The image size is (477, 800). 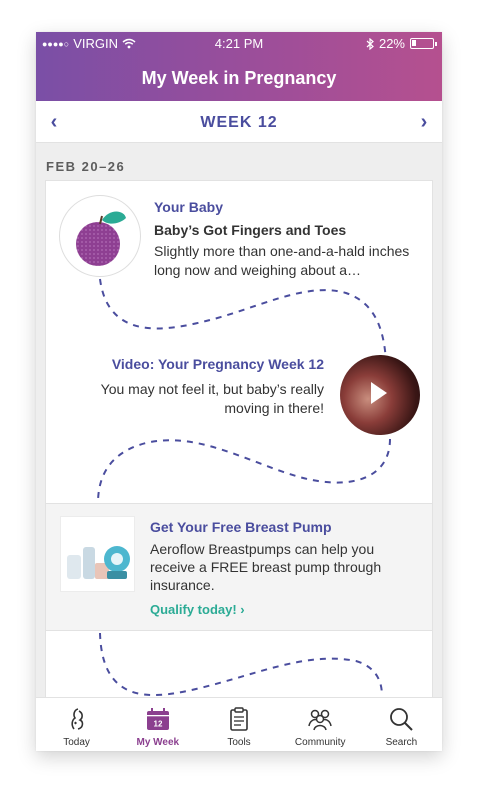 What do you see at coordinates (239, 78) in the screenshot?
I see `page-title: My Week in Pregnancy` at bounding box center [239, 78].